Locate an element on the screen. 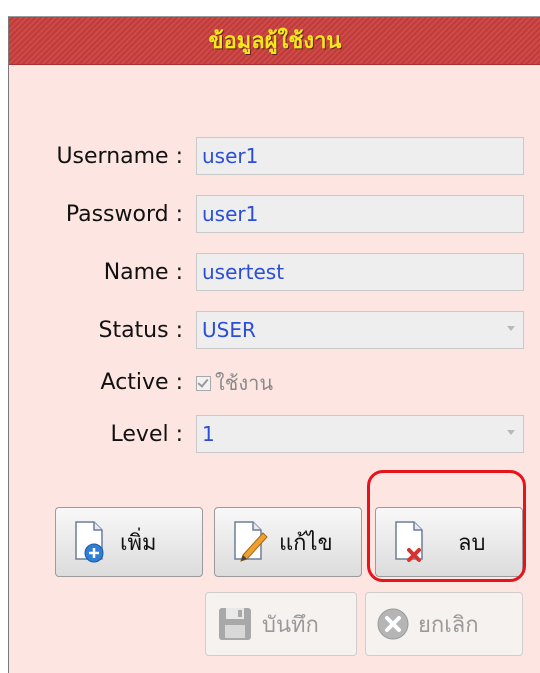 The image size is (540, 673). checkbox-checked-icon is located at coordinates (203, 383).